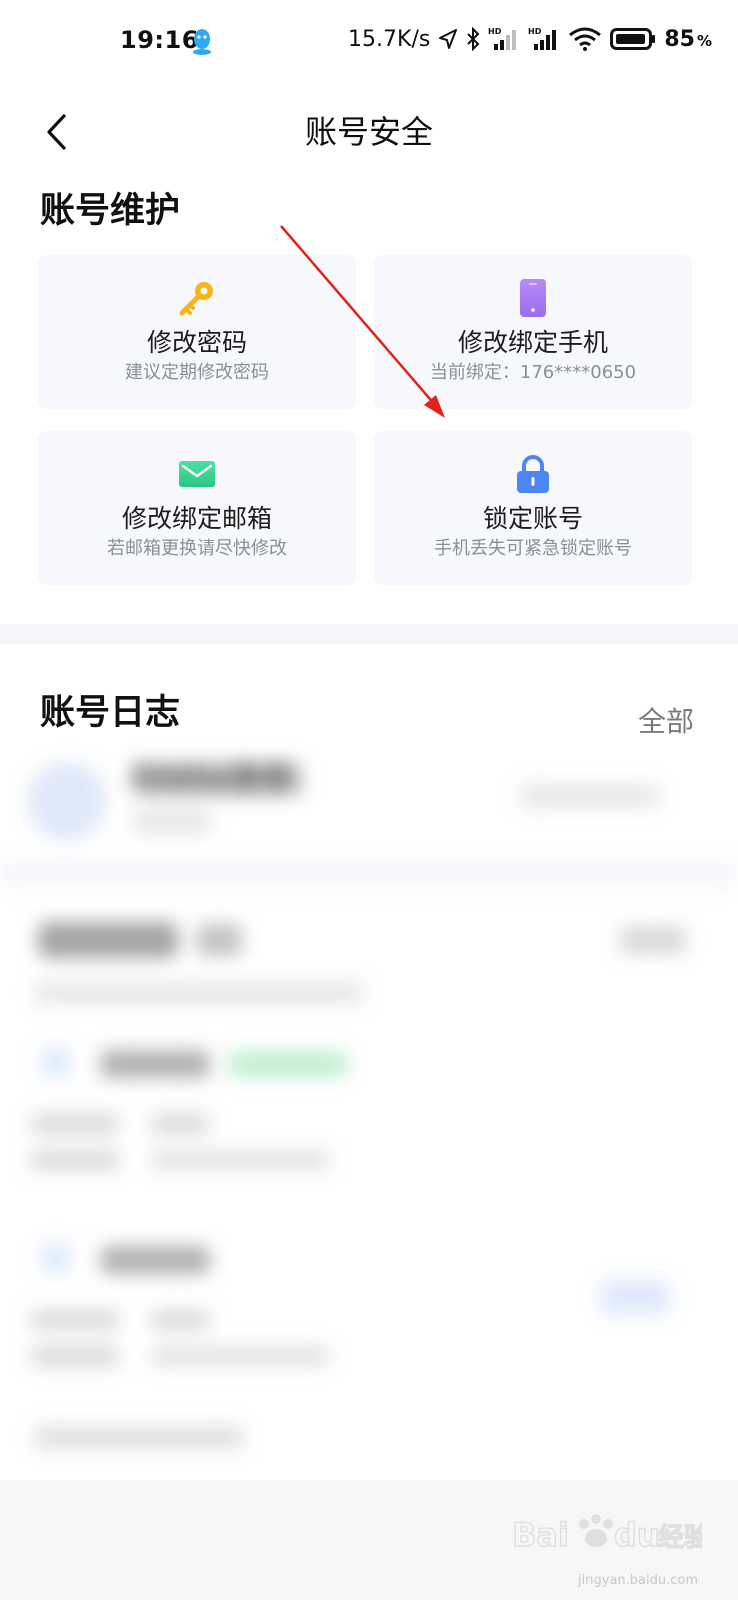  Describe the element at coordinates (197, 548) in the screenshot. I see `card-subtitle: 若邮箱更换请尽快修改` at that location.